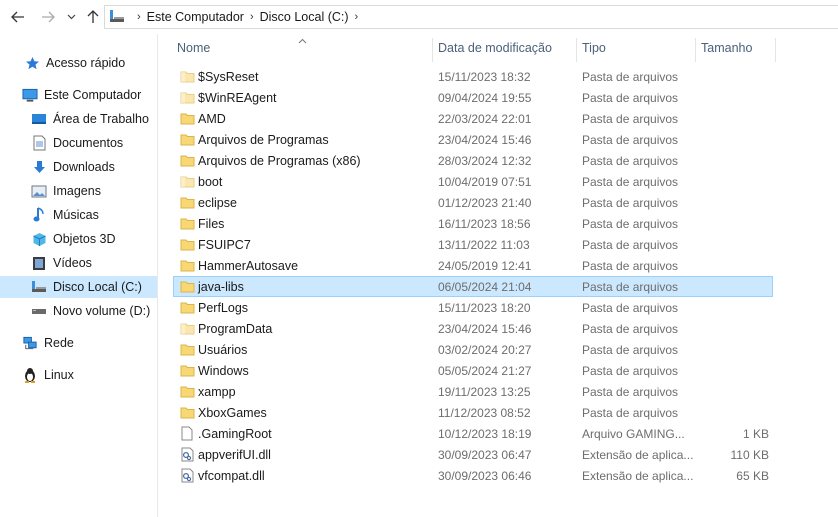 The width and height of the screenshot is (838, 517). I want to click on column-divider, so click(775, 50).